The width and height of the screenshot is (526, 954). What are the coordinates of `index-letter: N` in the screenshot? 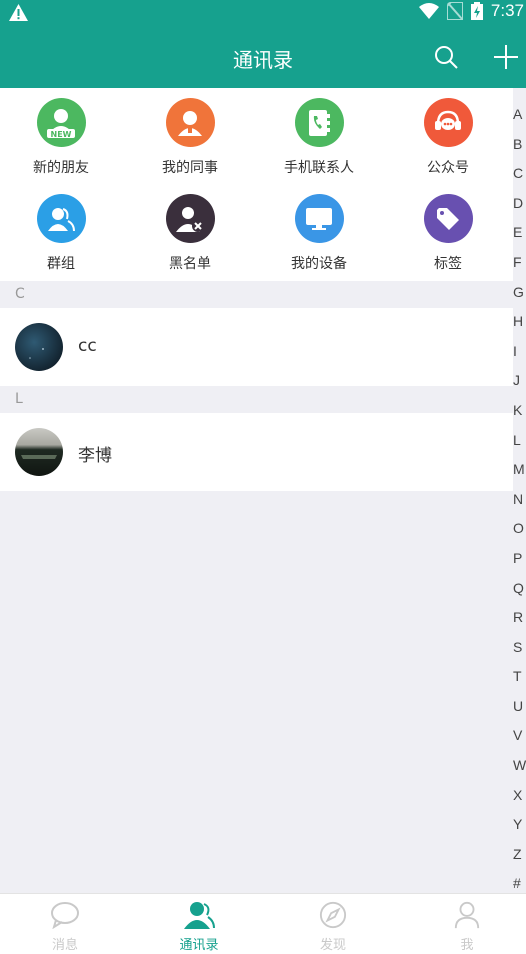 It's located at (519, 500).